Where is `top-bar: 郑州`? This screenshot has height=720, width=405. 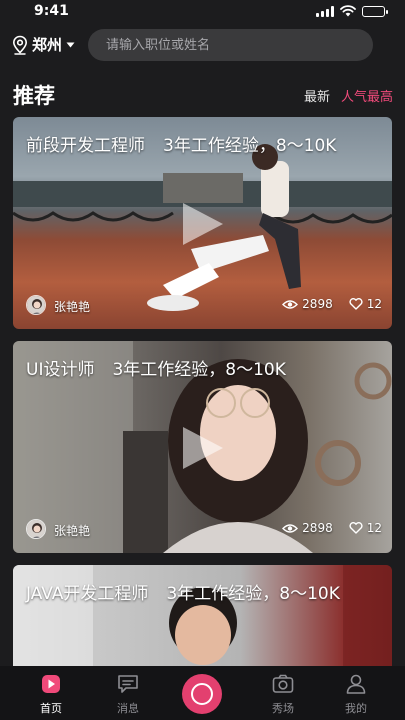
top-bar: 郑州 is located at coordinates (202, 46).